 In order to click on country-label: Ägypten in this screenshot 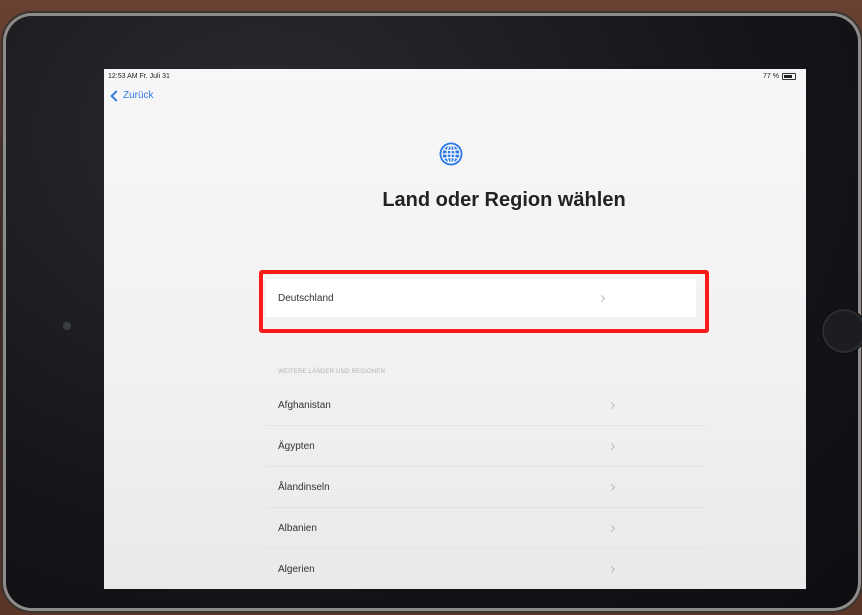, I will do `click(296, 446)`.